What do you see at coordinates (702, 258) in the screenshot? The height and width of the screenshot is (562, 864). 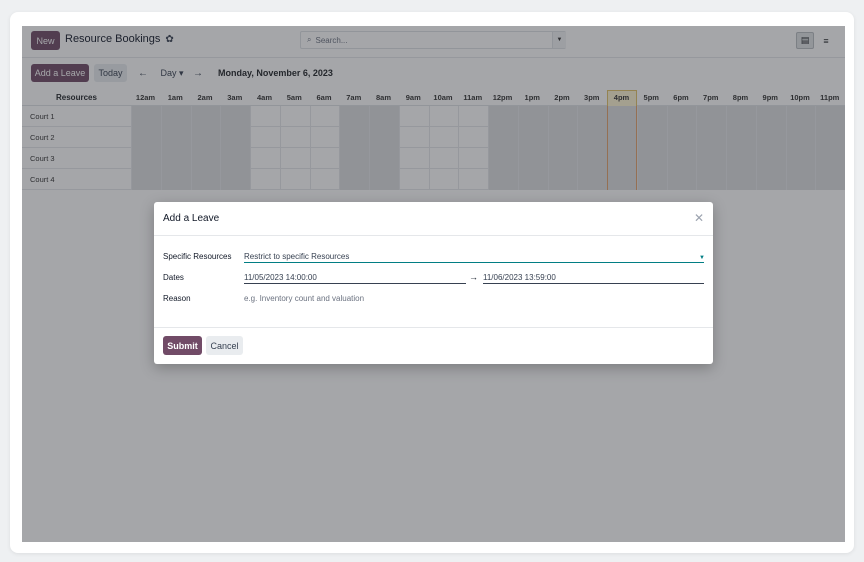 I see `caret-down-icon: ▼` at bounding box center [702, 258].